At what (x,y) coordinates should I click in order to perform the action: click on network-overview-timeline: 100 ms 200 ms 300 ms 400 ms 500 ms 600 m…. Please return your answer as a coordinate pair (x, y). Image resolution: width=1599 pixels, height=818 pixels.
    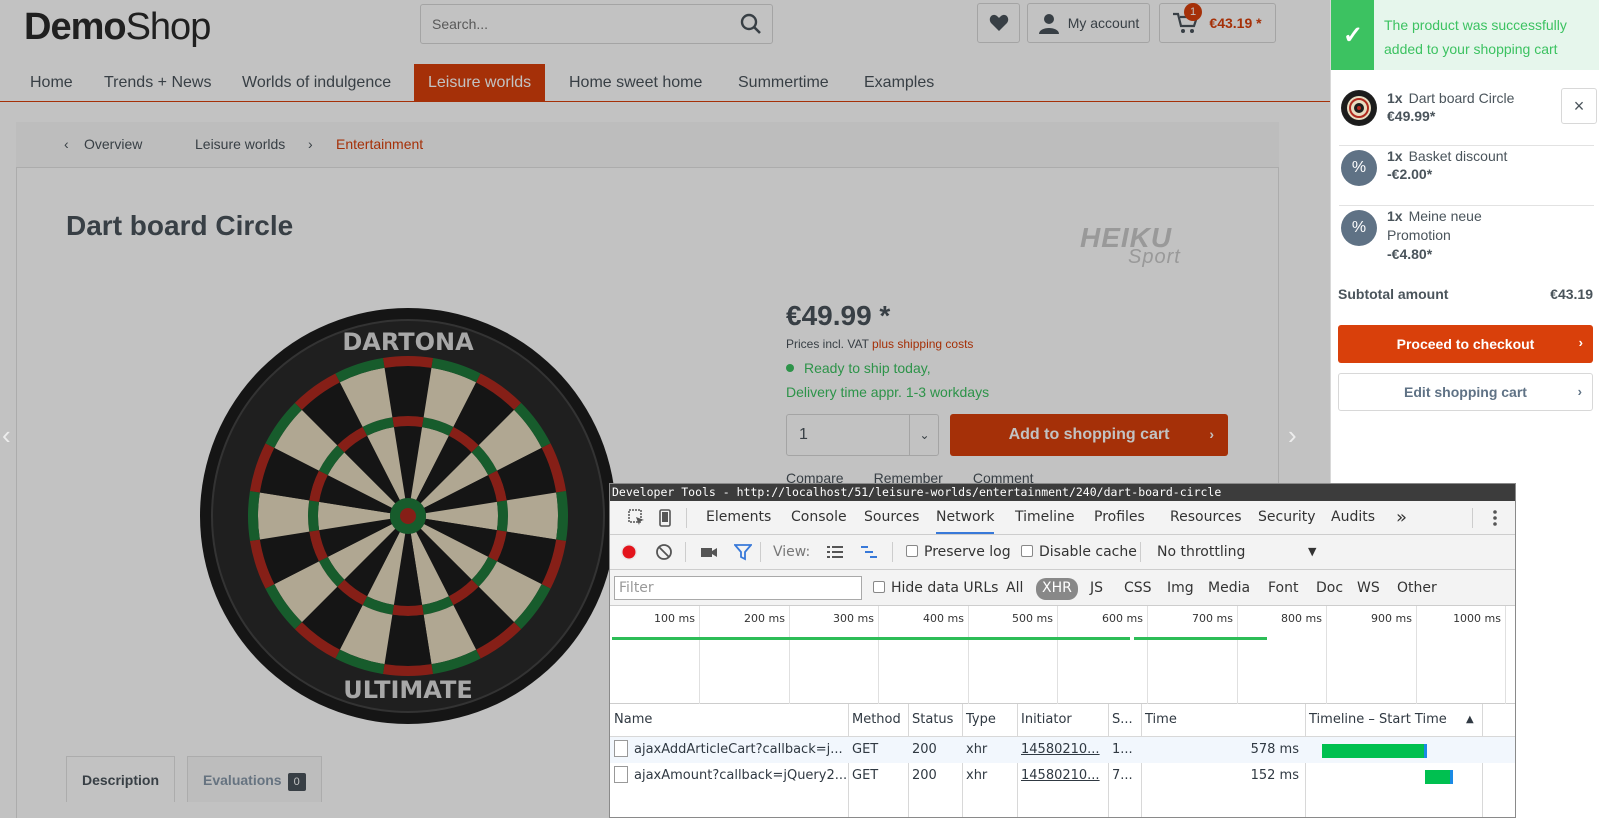
    Looking at the image, I should click on (1062, 655).